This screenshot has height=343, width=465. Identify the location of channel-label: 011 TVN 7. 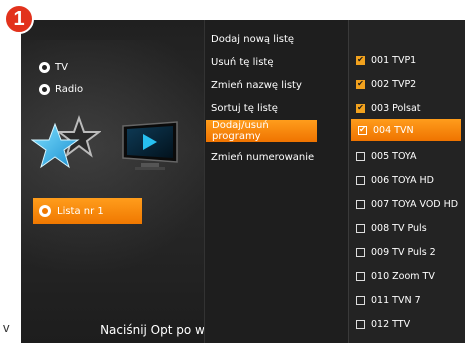
(396, 300).